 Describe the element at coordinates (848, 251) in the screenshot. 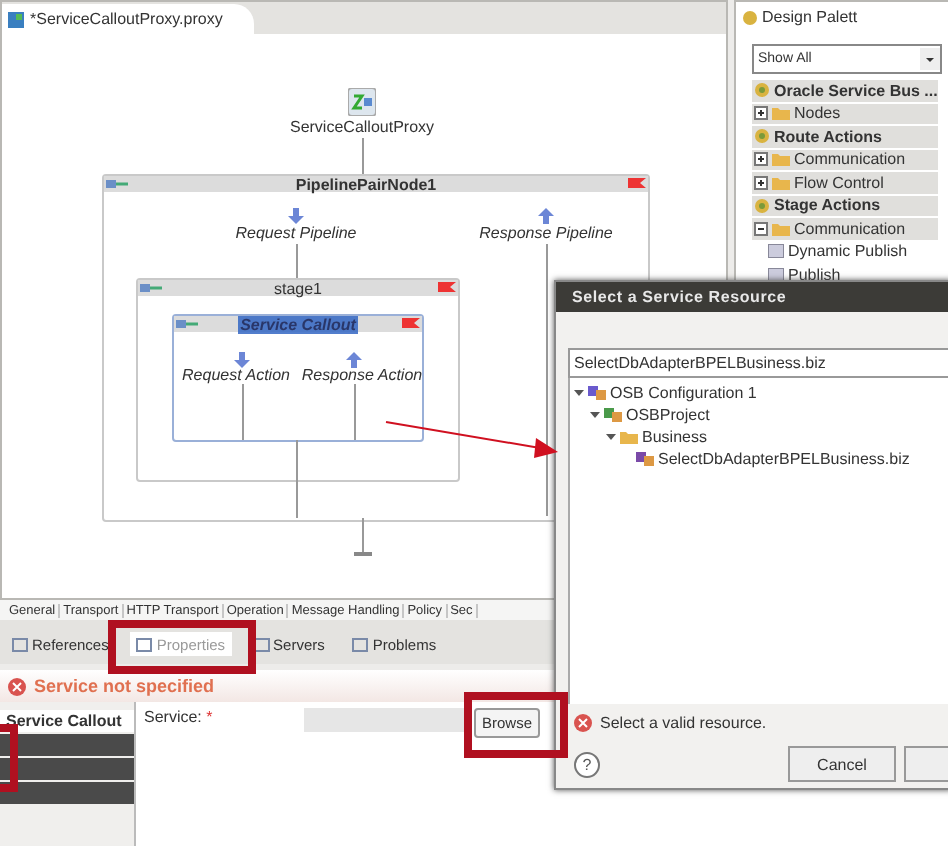

I see `palette-item: Dynamic Publish` at that location.